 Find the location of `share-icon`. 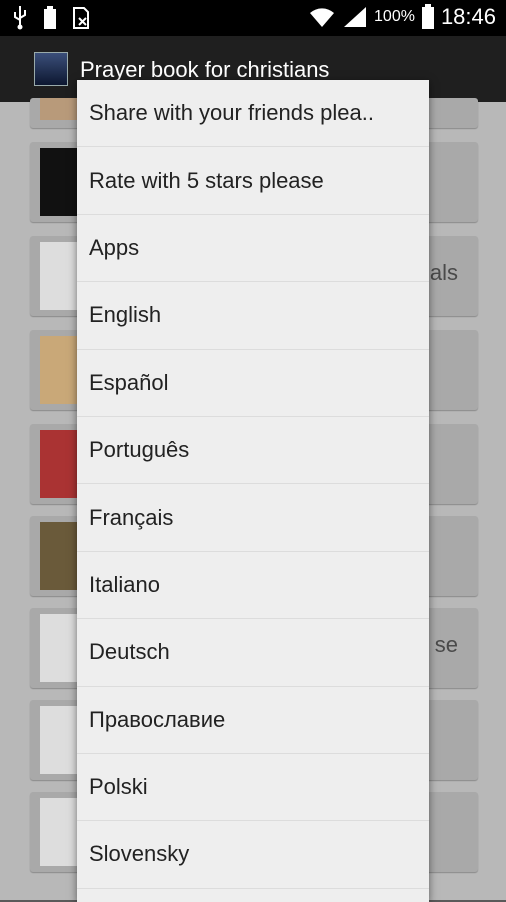

share-icon is located at coordinates (60, 648).